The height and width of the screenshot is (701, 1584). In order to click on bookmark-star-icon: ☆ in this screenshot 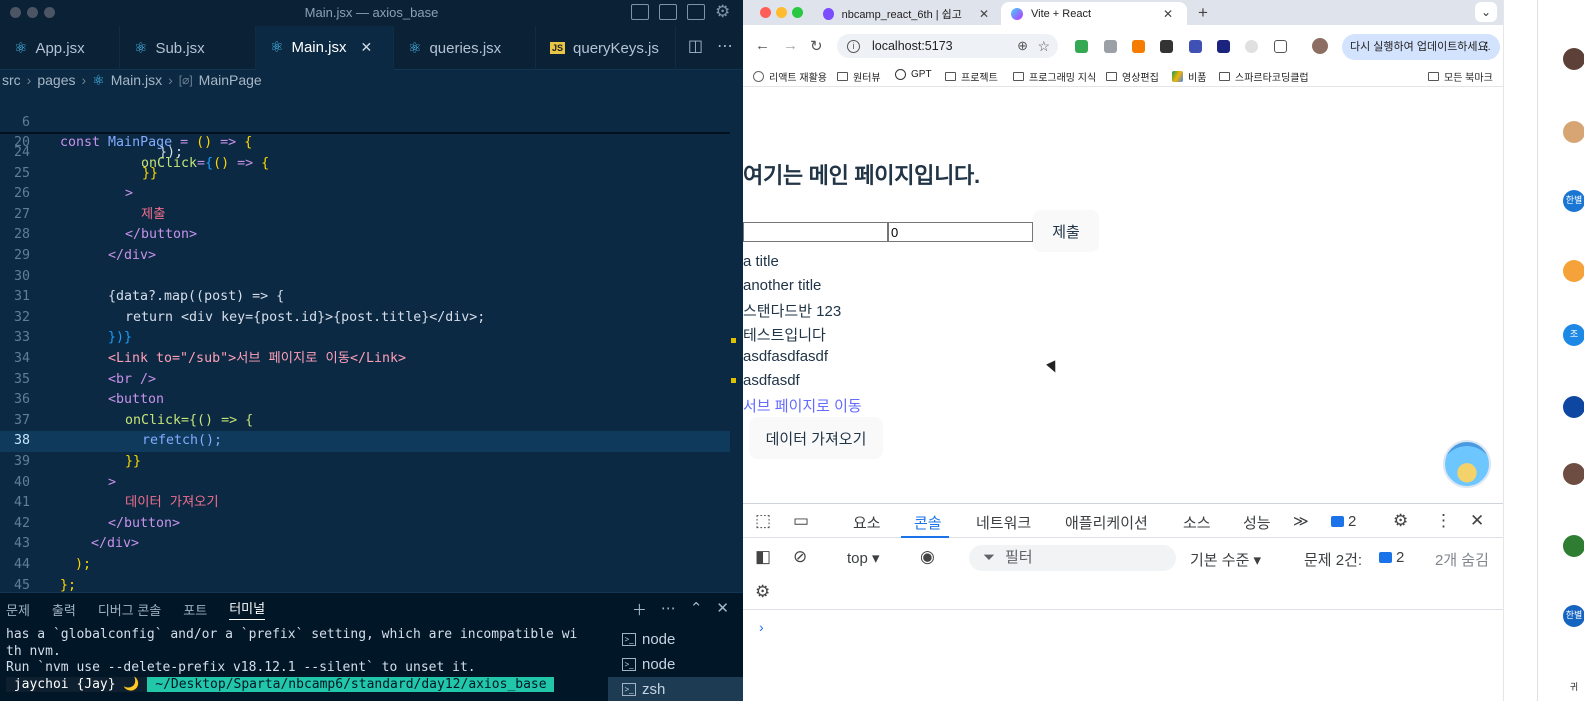, I will do `click(1043, 46)`.